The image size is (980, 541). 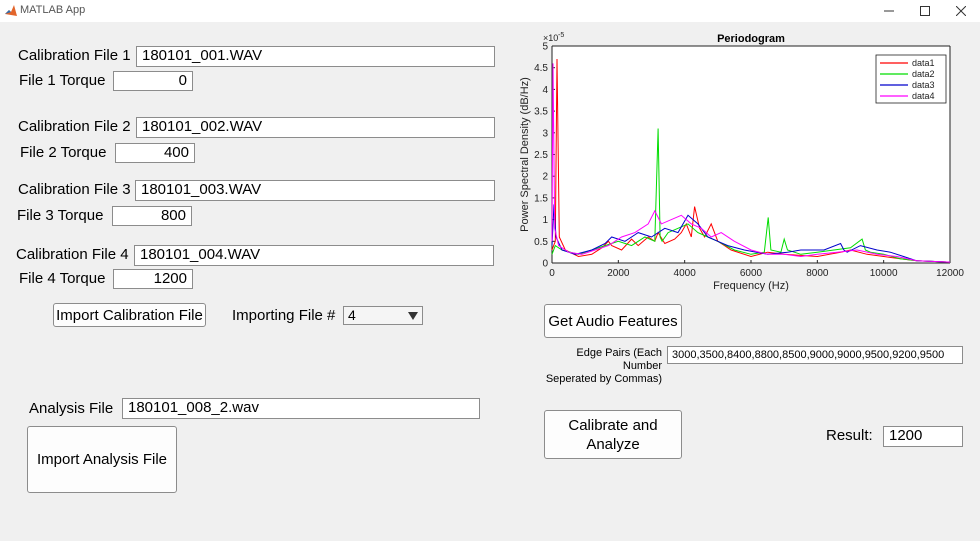 I want to click on calibrate-line1: Calibrate and, so click(x=613, y=425).